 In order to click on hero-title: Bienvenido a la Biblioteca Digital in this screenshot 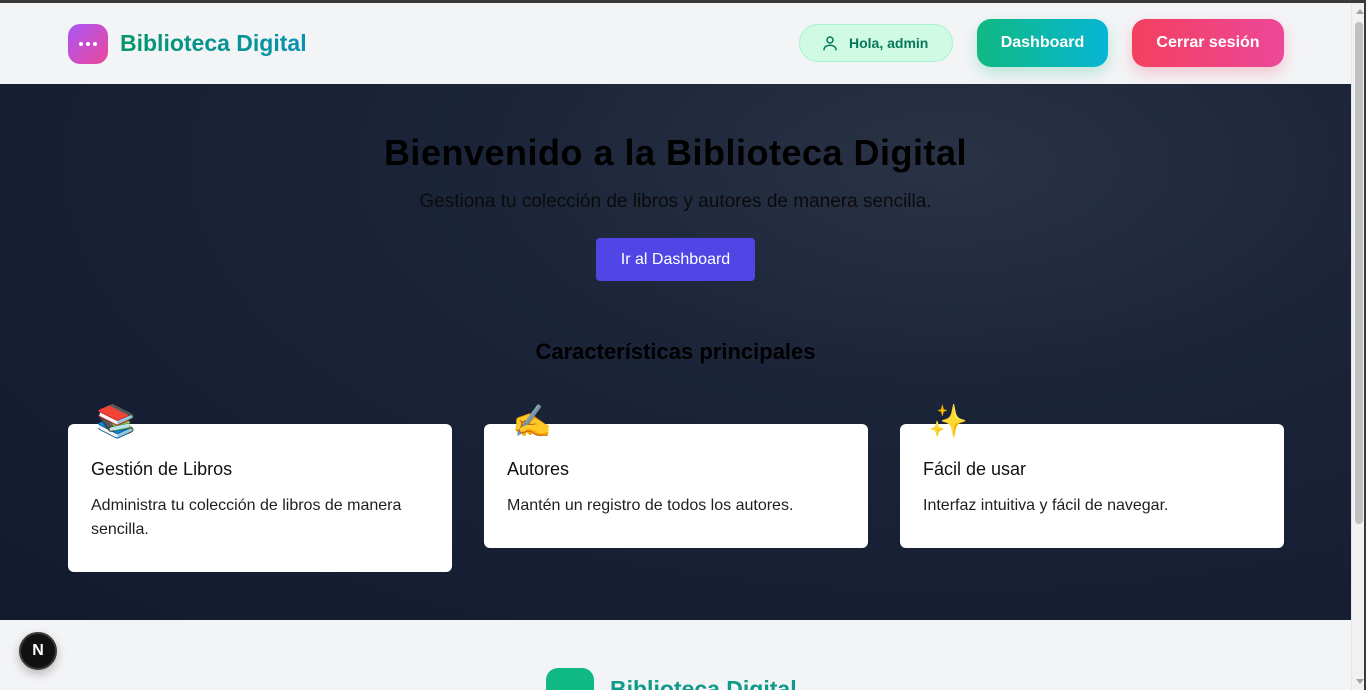, I will do `click(675, 152)`.